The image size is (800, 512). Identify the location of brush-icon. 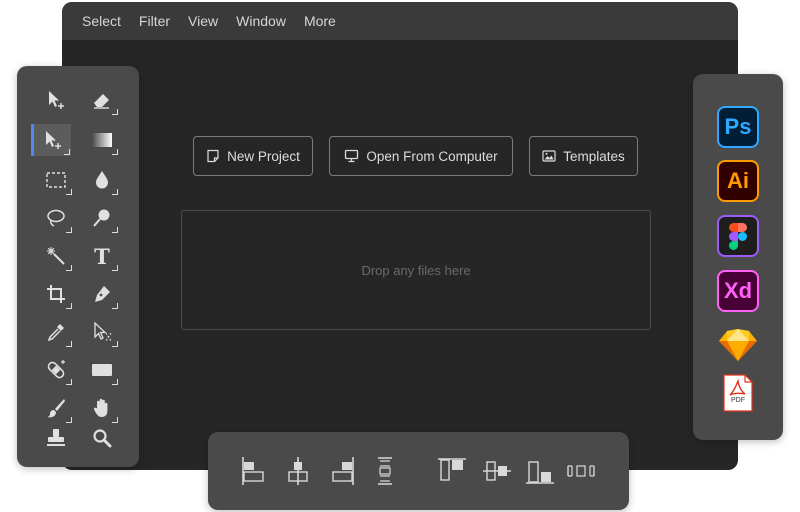
(56, 408).